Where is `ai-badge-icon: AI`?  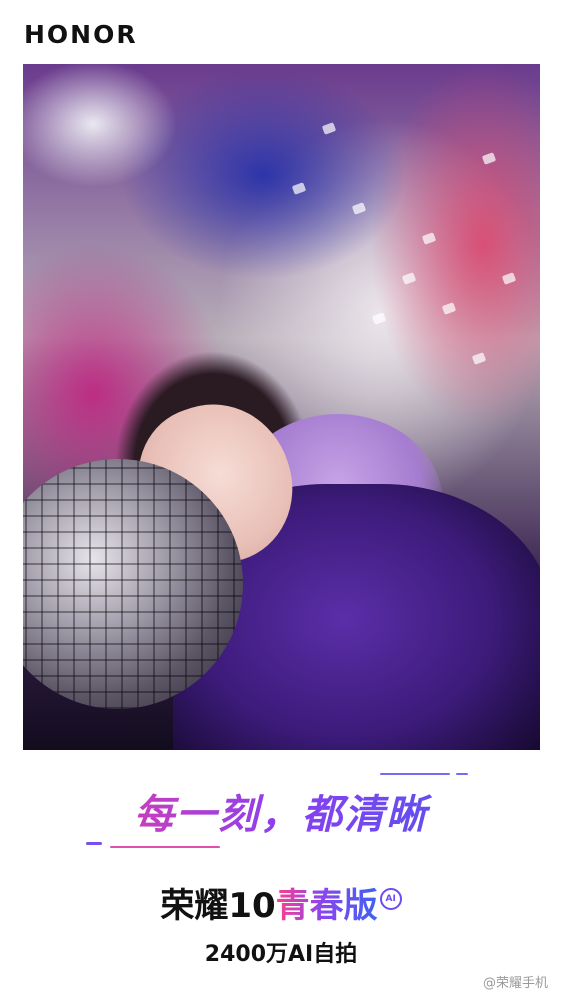
ai-badge-icon: AI is located at coordinates (390, 899).